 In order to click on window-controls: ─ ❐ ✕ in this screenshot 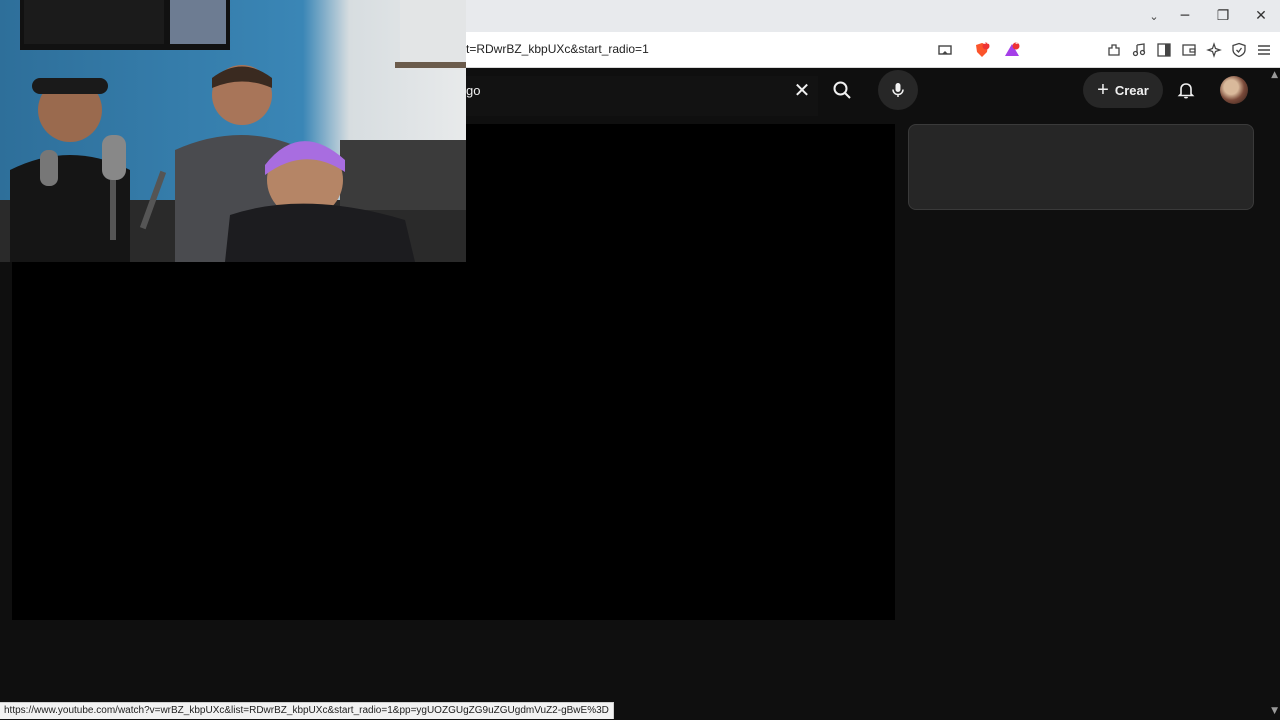, I will do `click(1223, 16)`.